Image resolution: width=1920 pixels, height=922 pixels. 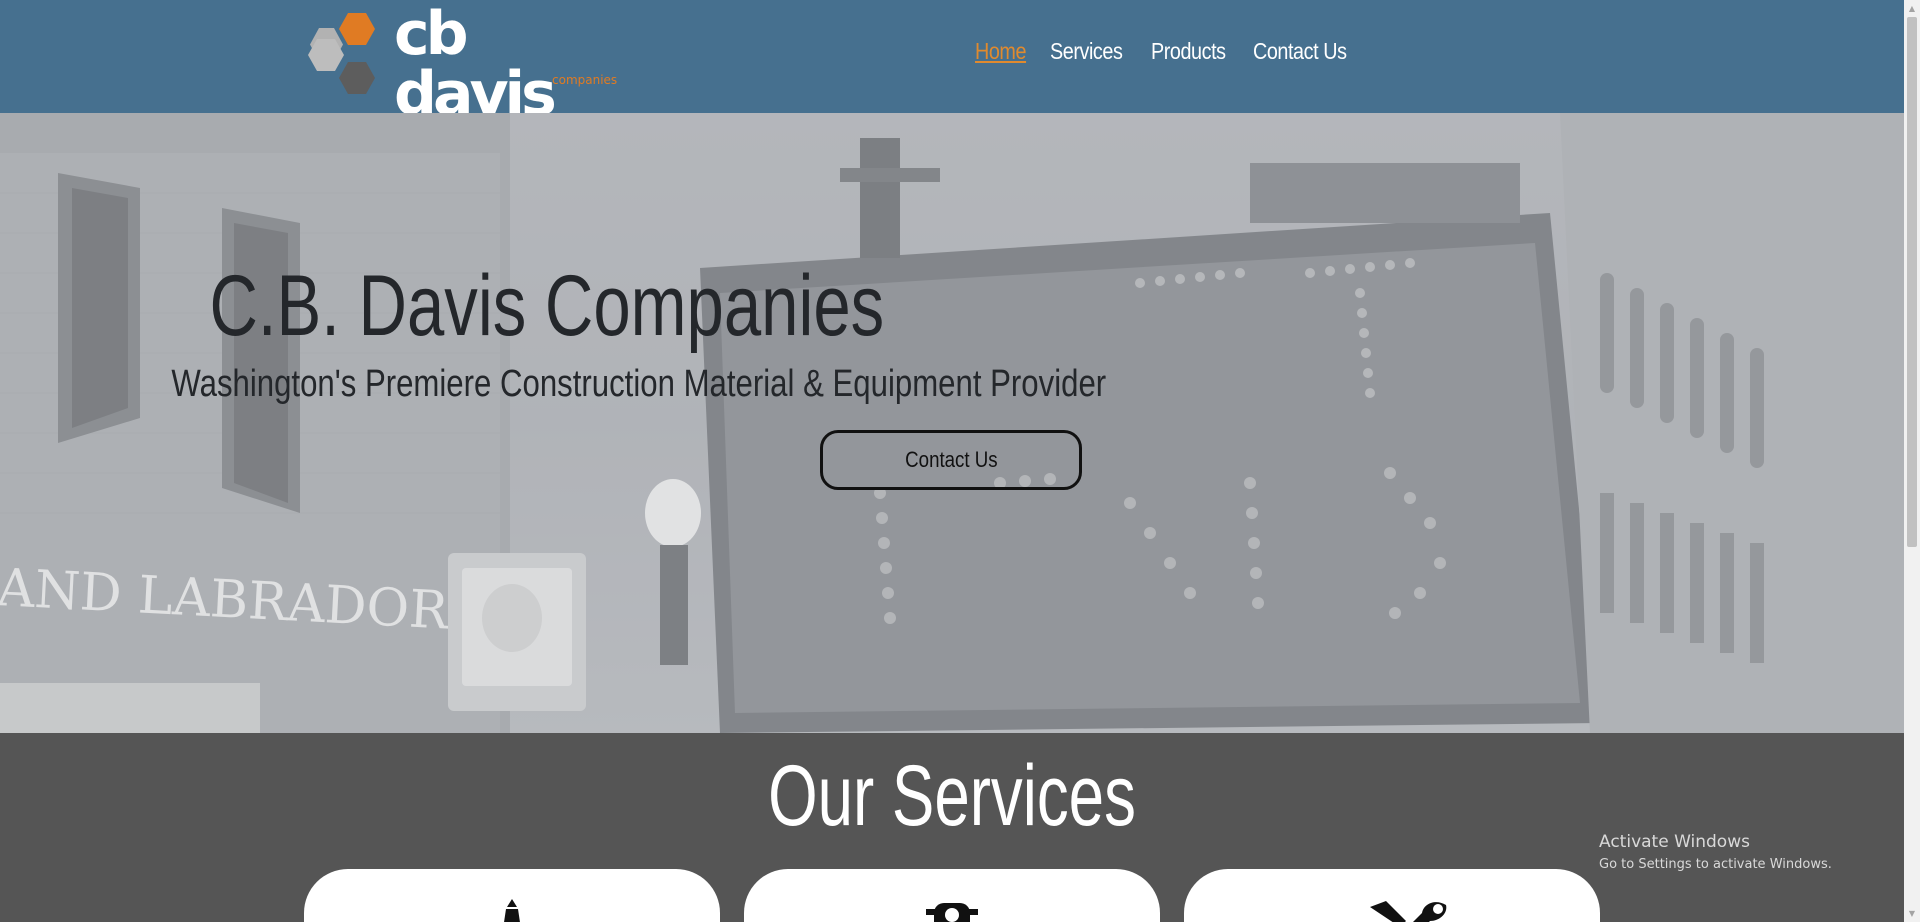 What do you see at coordinates (1912, 8) in the screenshot?
I see `scroll-up-arrow-icon: ▲` at bounding box center [1912, 8].